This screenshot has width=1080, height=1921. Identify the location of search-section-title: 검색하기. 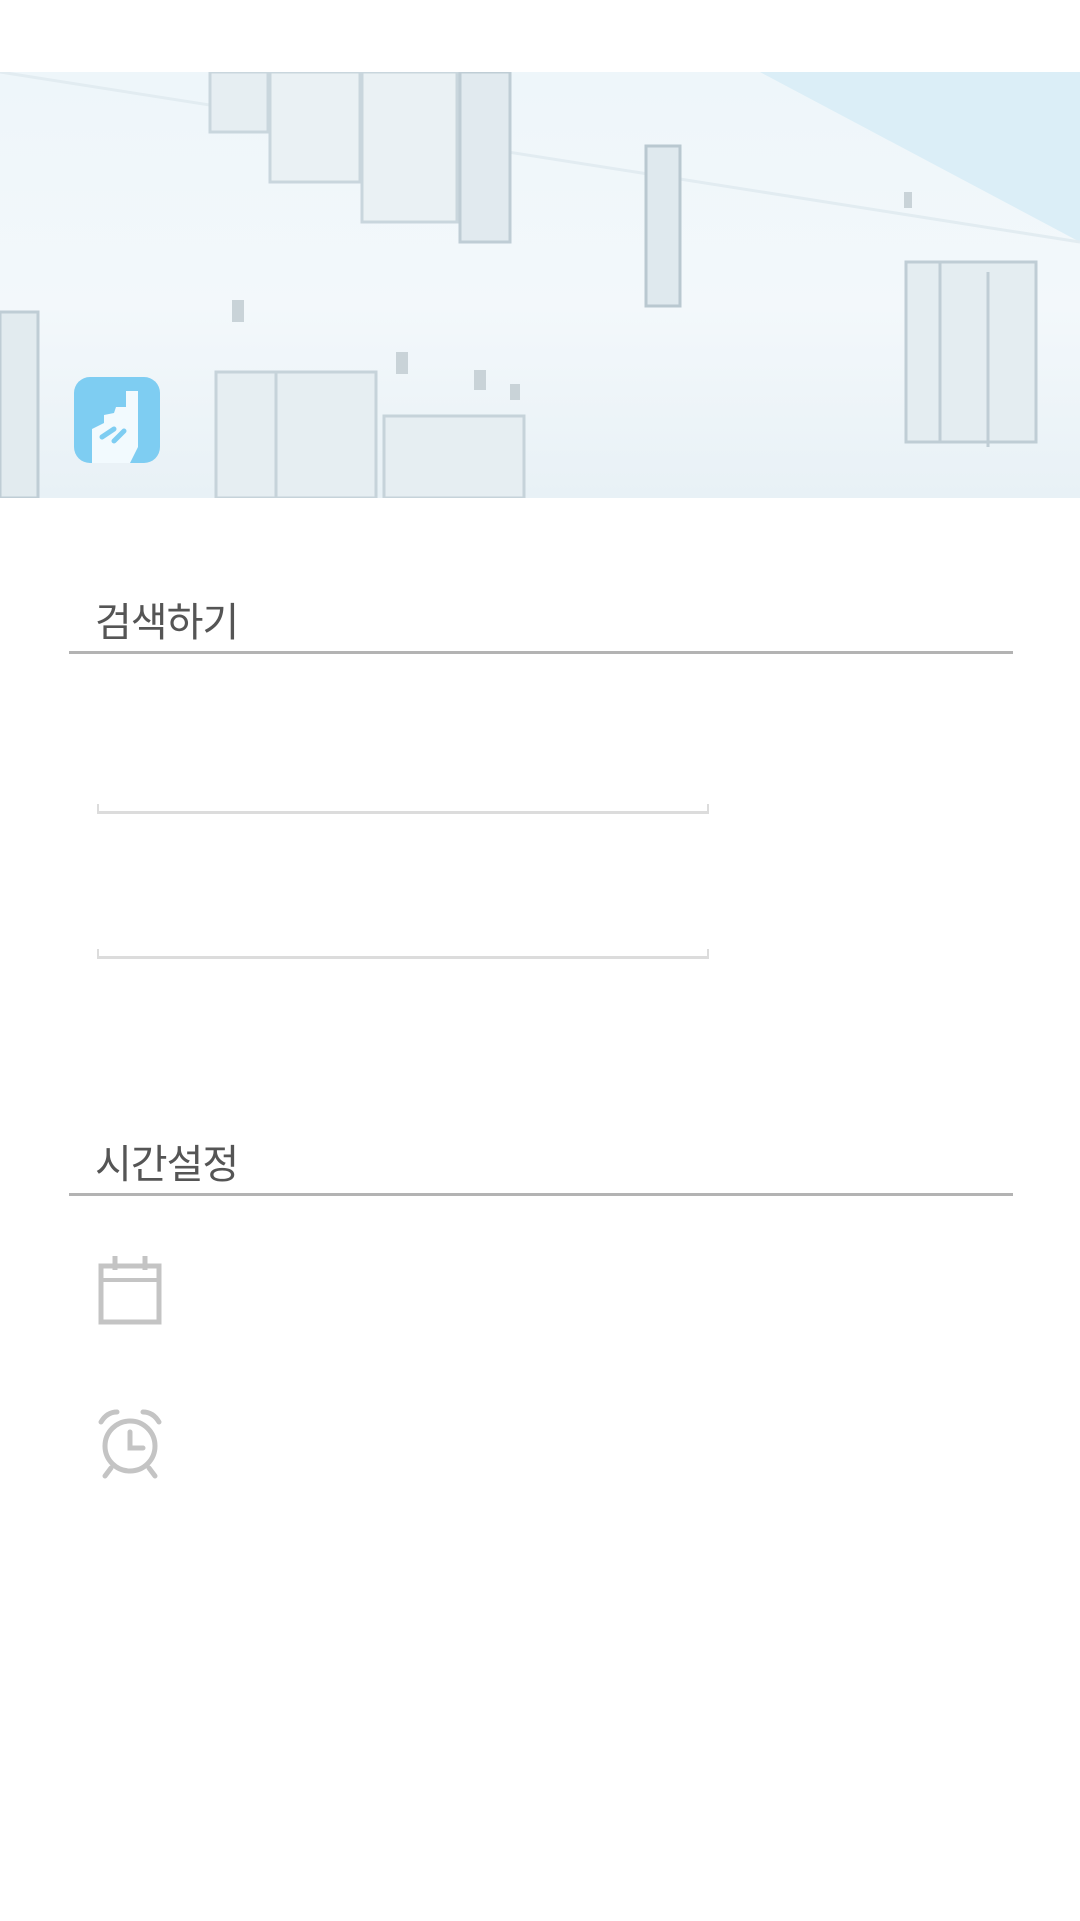
(167, 623).